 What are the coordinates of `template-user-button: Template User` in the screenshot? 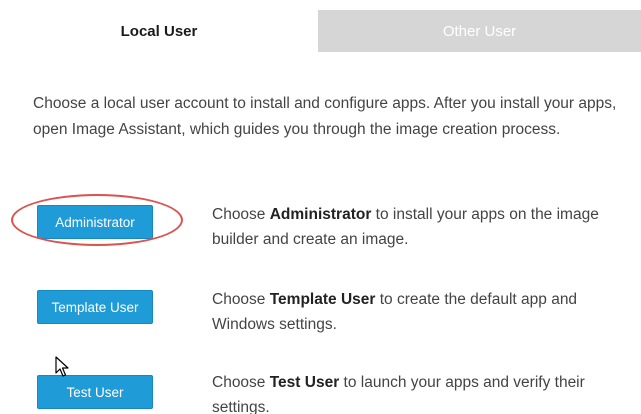 It's located at (95, 307).